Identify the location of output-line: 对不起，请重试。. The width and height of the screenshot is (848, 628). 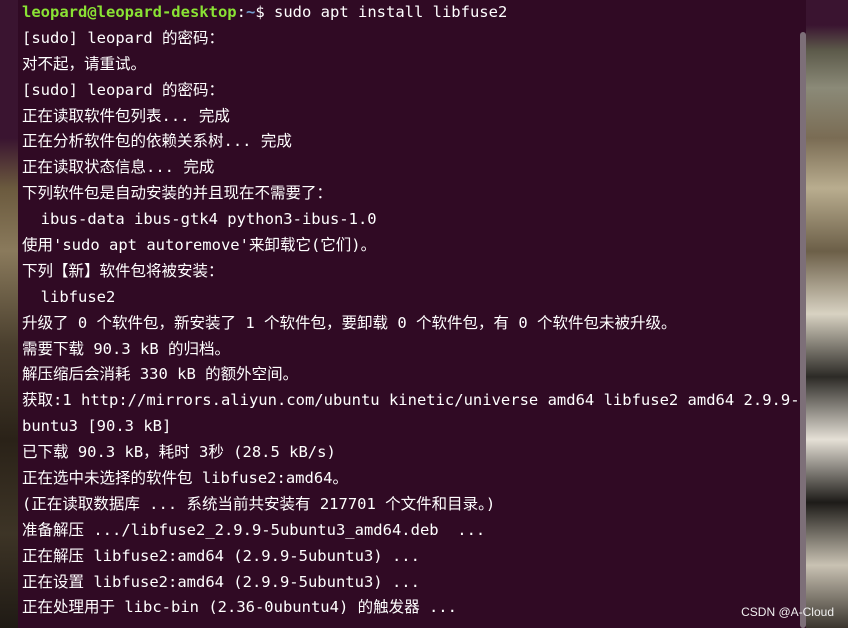
(84, 63).